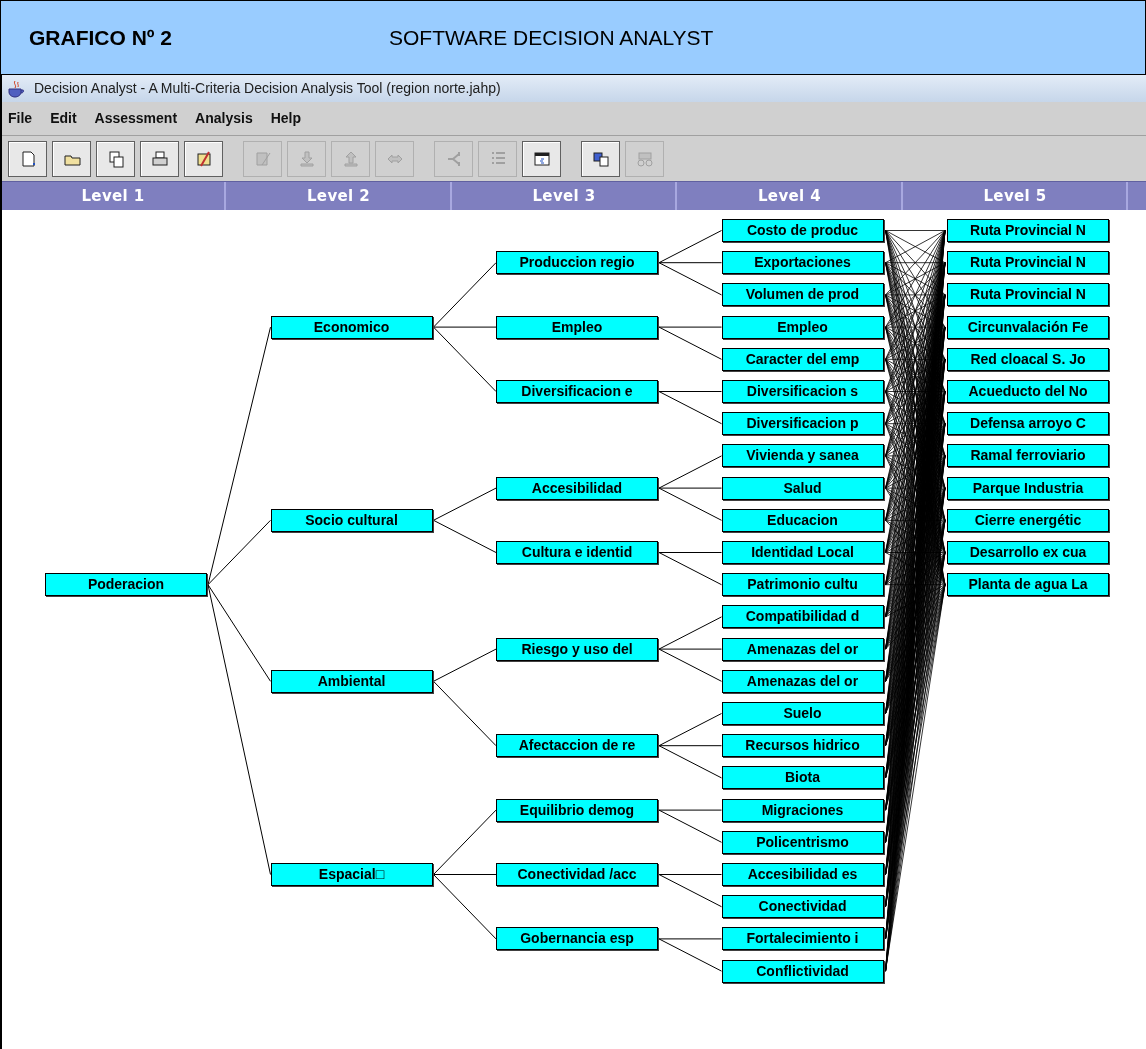  I want to click on criterion-node: Suelo, so click(802, 713).